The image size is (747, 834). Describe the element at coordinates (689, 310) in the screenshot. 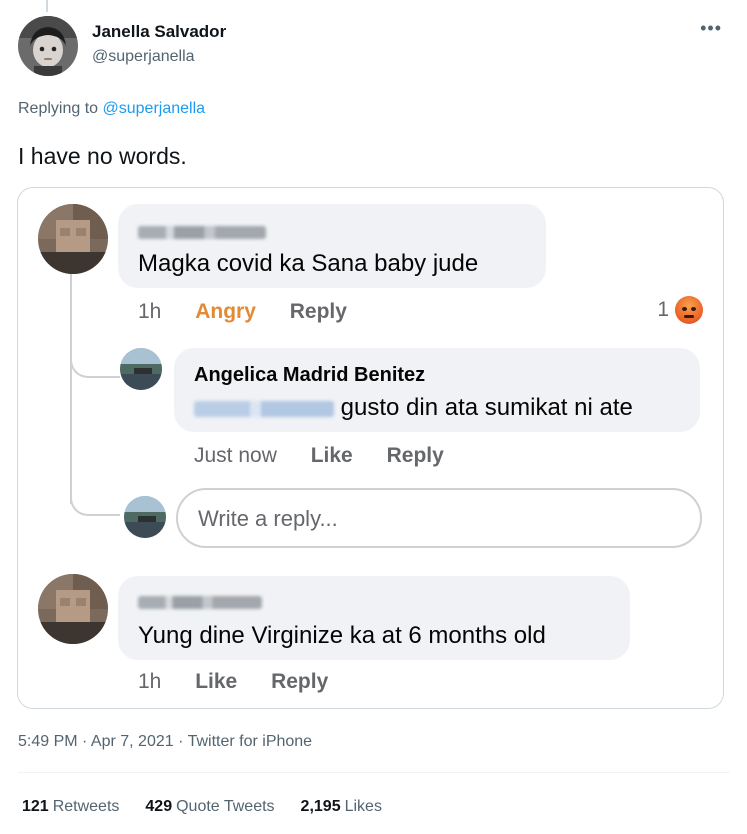

I see `angry-emoji-icon` at that location.